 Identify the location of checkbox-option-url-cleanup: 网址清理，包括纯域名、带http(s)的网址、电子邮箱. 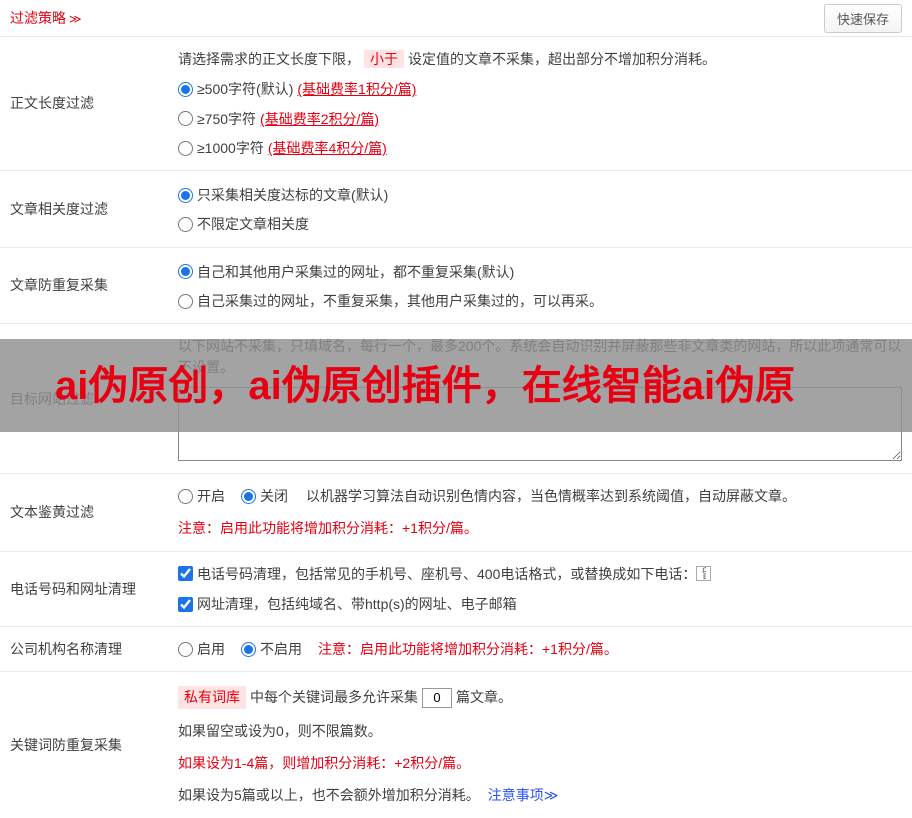
(347, 604).